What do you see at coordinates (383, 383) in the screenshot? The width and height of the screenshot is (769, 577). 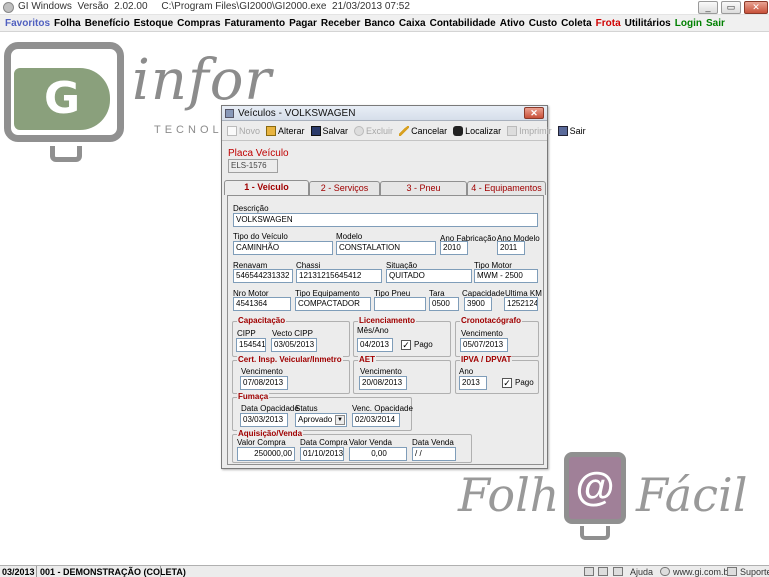 I see `aet-vencimento-field: 20/08/2013` at bounding box center [383, 383].